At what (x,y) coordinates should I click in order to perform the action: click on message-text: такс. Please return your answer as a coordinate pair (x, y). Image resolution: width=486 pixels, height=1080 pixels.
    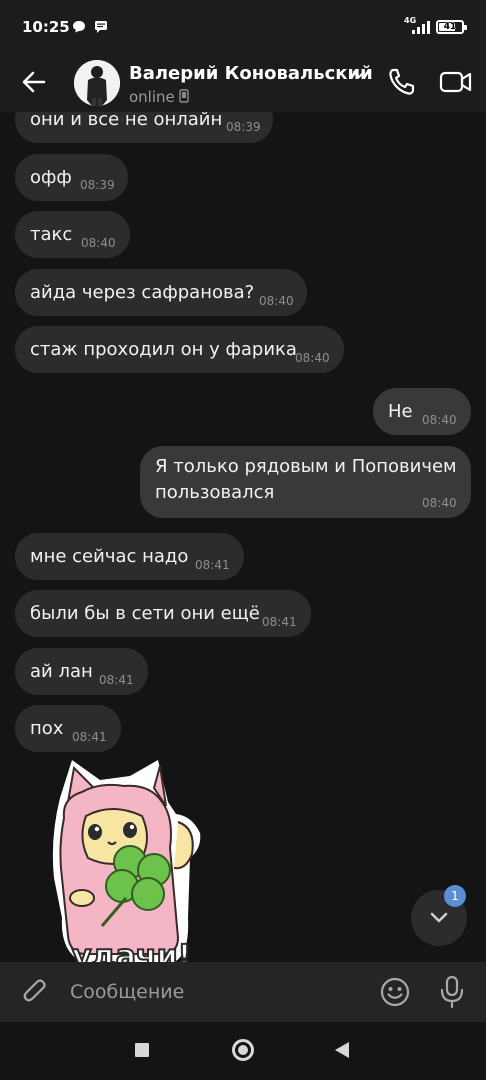
    Looking at the image, I should click on (51, 234).